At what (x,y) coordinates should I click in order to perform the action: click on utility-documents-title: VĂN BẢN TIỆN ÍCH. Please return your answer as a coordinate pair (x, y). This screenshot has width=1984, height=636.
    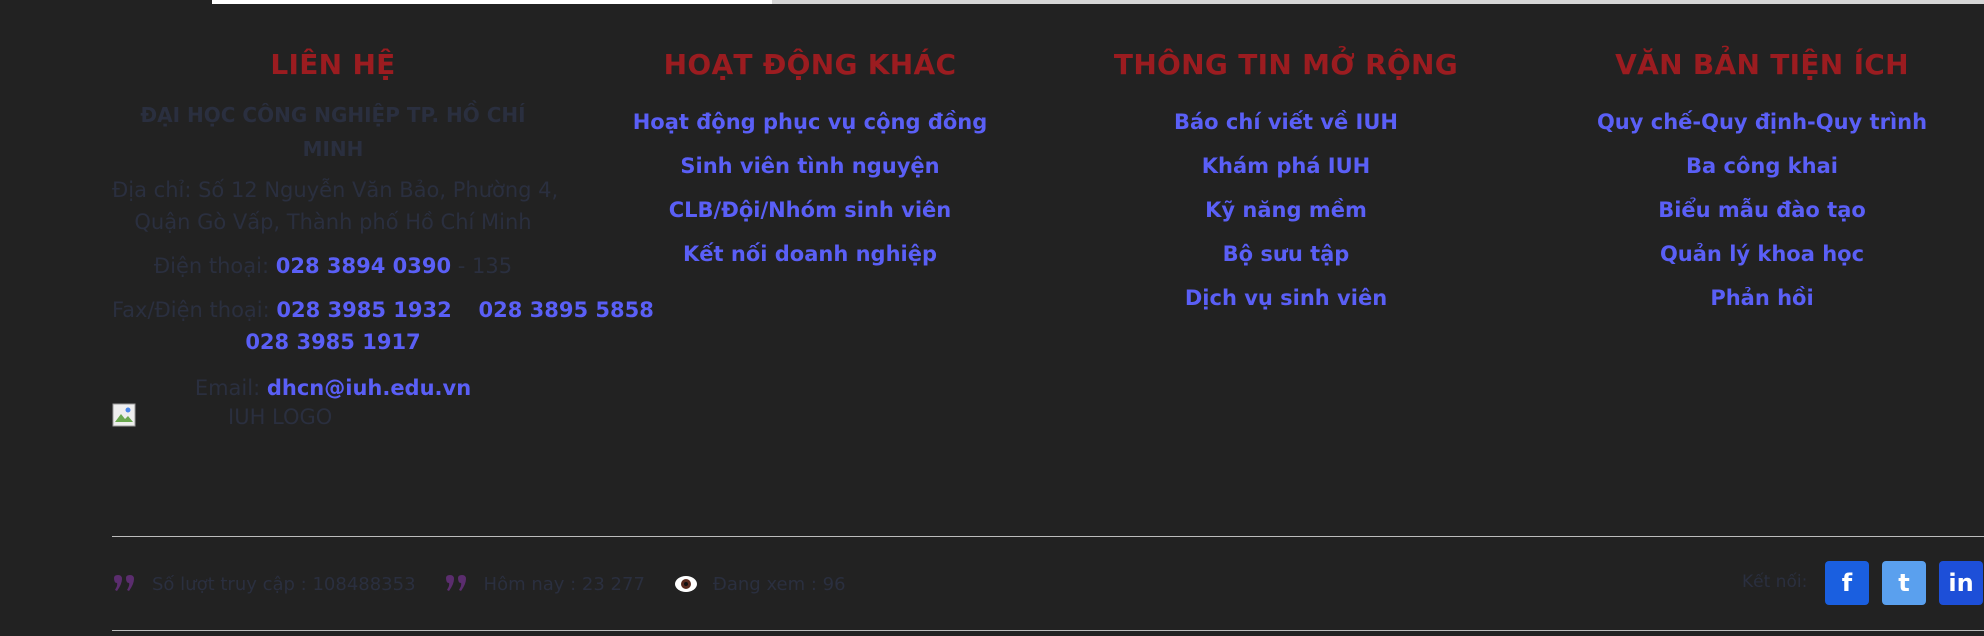
    Looking at the image, I should click on (1762, 64).